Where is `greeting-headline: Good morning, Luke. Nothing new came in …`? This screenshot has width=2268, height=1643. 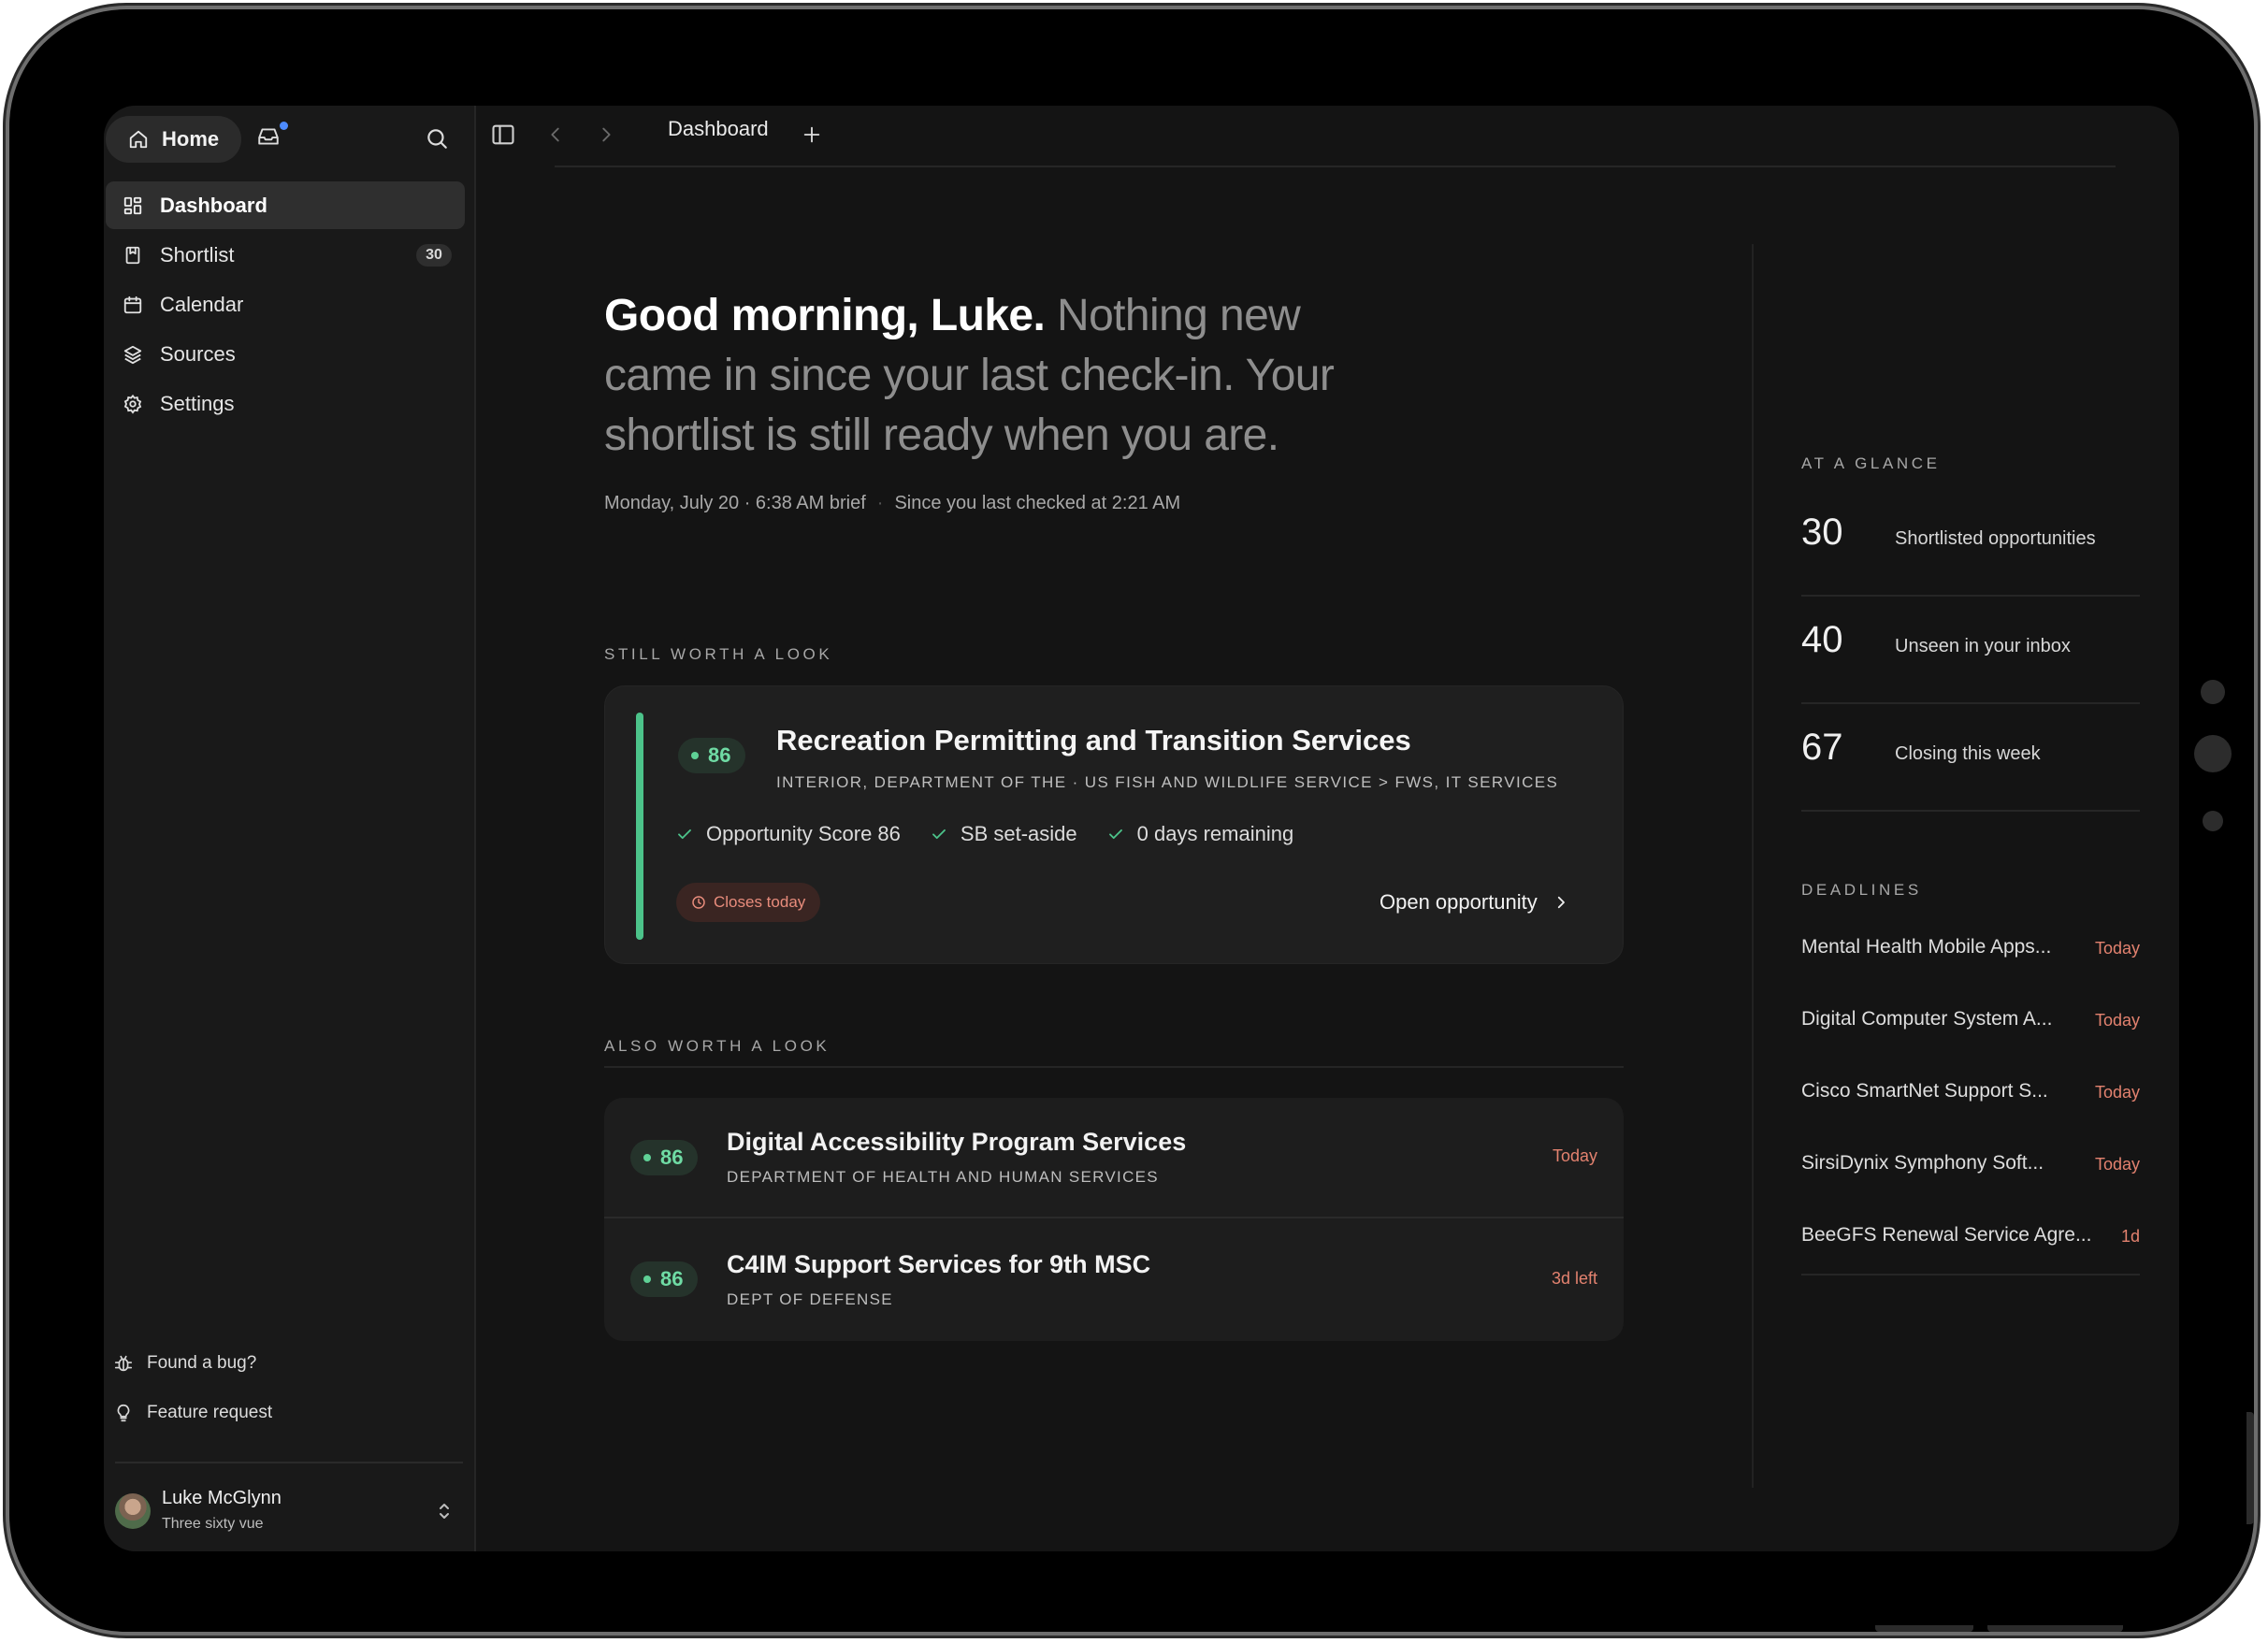
greeting-headline: Good morning, Luke. Nothing new came in … is located at coordinates (1006, 376).